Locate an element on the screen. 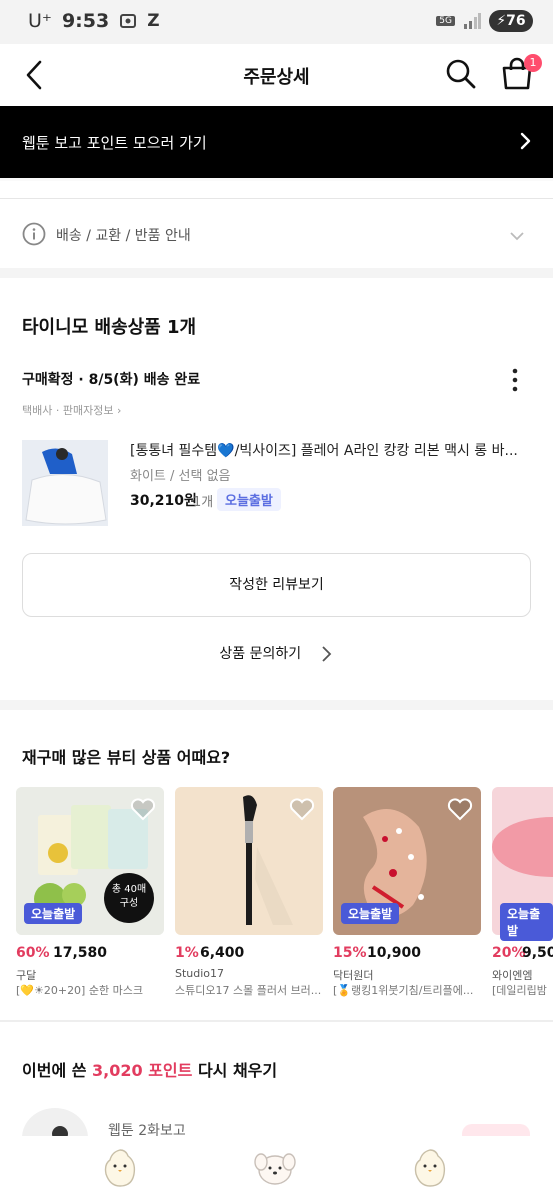  product-price: 30,210원 is located at coordinates (163, 501).